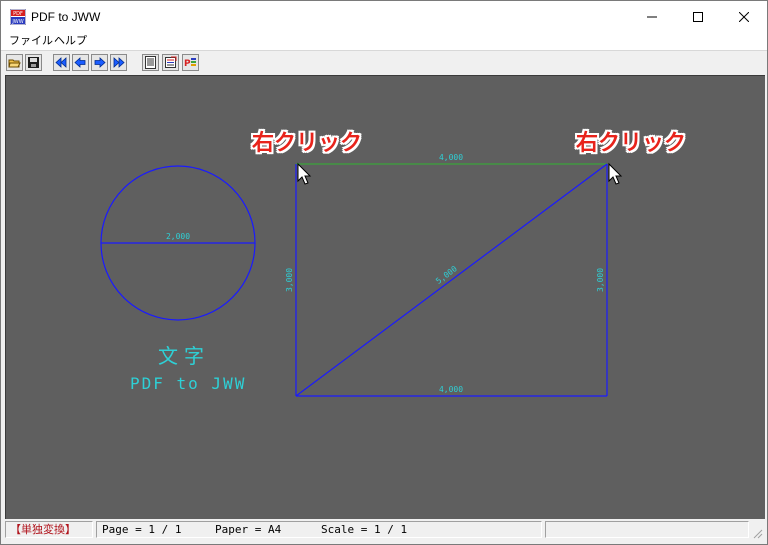 Image resolution: width=768 pixels, height=545 pixels. I want to click on diagonal-dimension-label: 5,000, so click(446, 275).